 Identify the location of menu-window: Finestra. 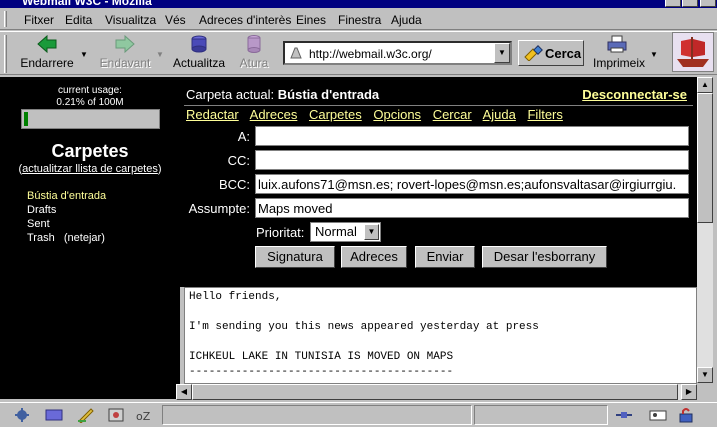
(359, 20).